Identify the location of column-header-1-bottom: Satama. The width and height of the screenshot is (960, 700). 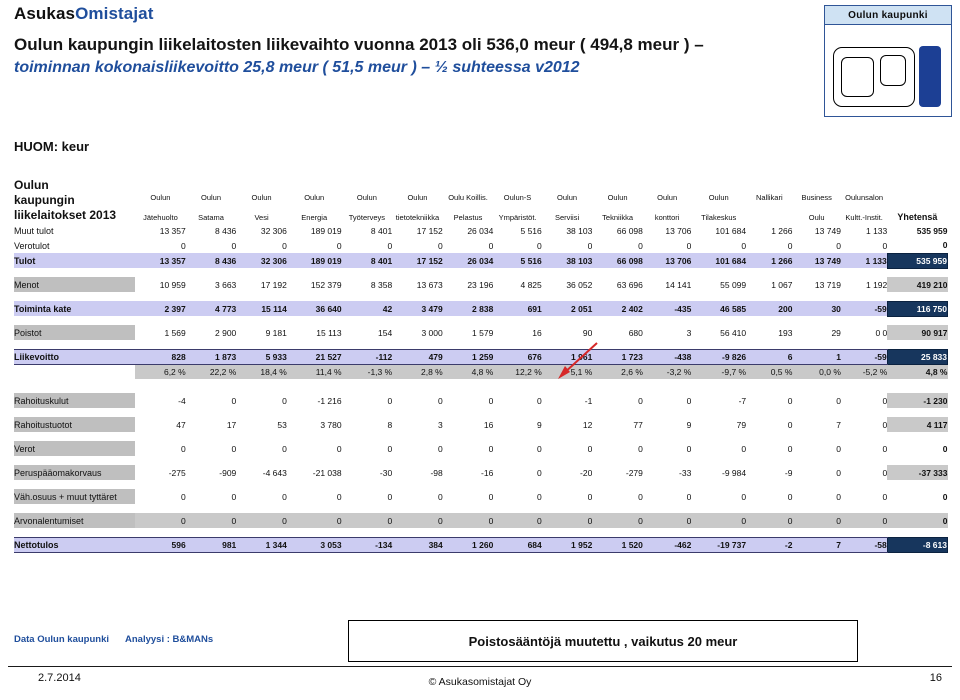
(211, 217).